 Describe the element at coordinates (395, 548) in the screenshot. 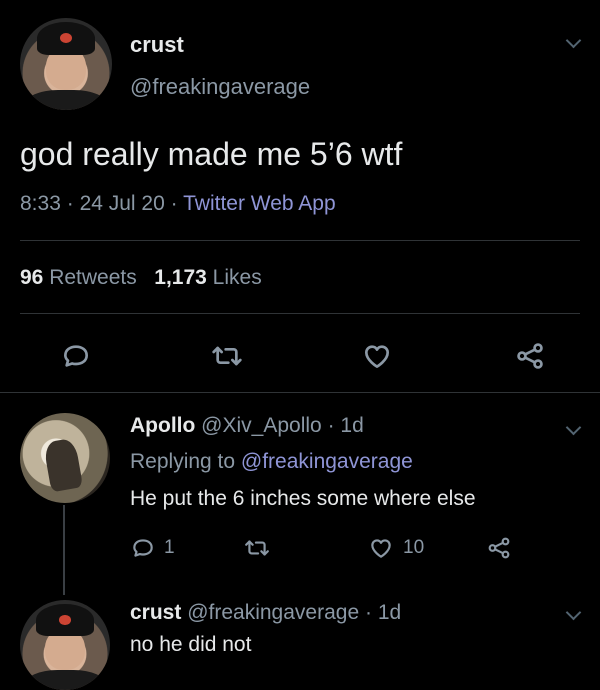

I see `like-button: 10` at that location.